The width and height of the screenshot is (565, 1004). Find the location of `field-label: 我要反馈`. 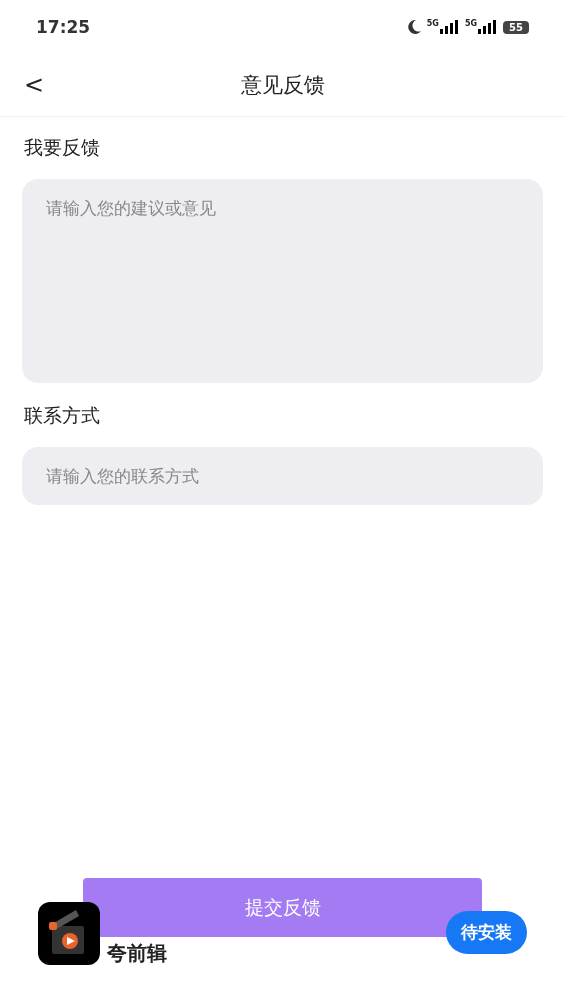

field-label: 我要反馈 is located at coordinates (62, 147).